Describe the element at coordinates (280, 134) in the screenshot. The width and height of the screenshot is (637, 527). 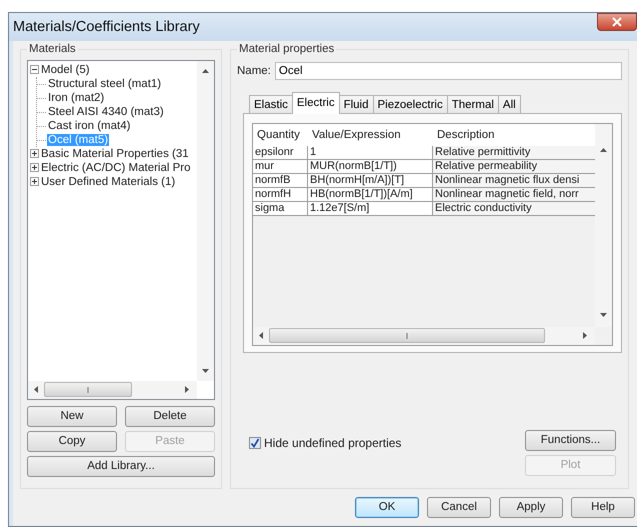
I see `column-header: Quantity` at that location.